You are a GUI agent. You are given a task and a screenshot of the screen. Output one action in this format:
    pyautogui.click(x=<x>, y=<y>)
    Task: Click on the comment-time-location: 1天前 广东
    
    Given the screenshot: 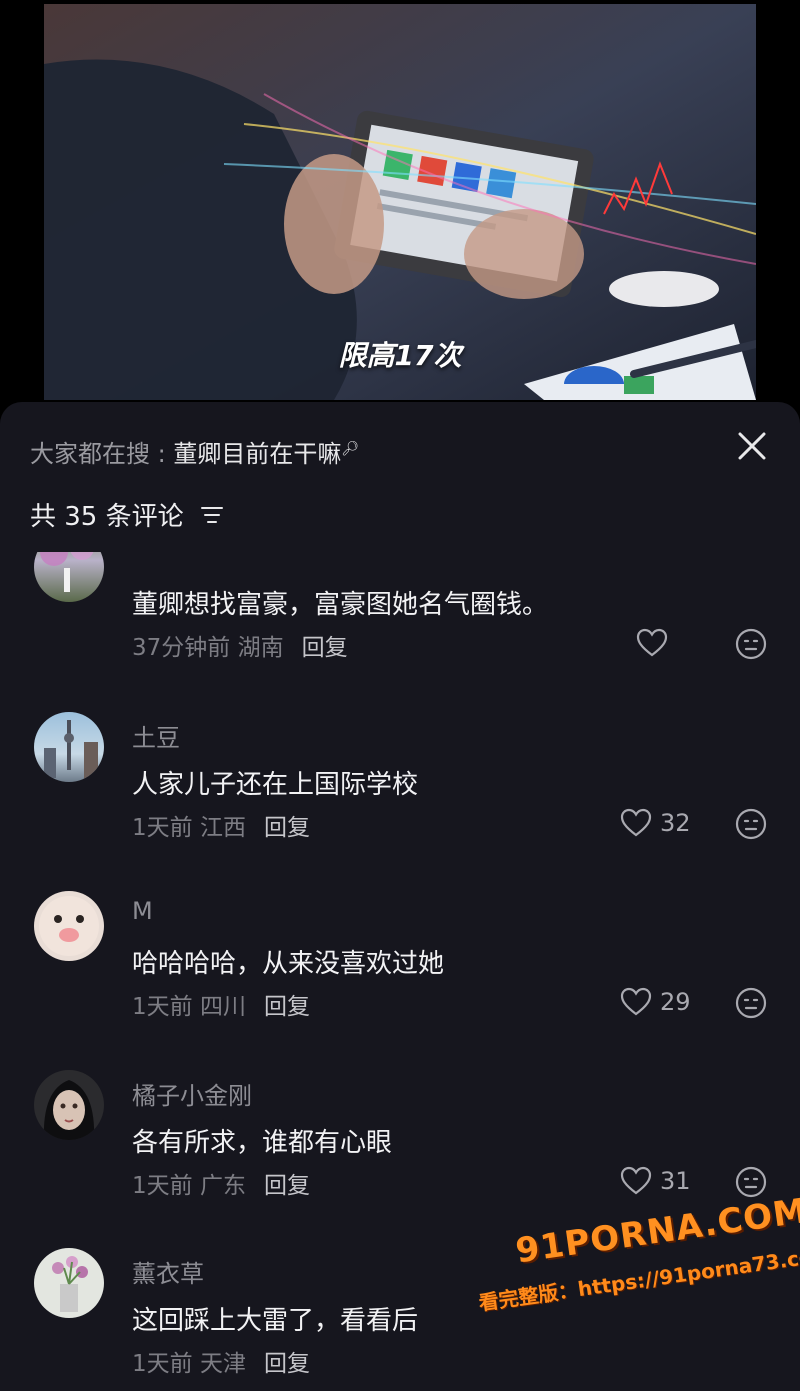 What is the action you would take?
    pyautogui.click(x=189, y=1186)
    